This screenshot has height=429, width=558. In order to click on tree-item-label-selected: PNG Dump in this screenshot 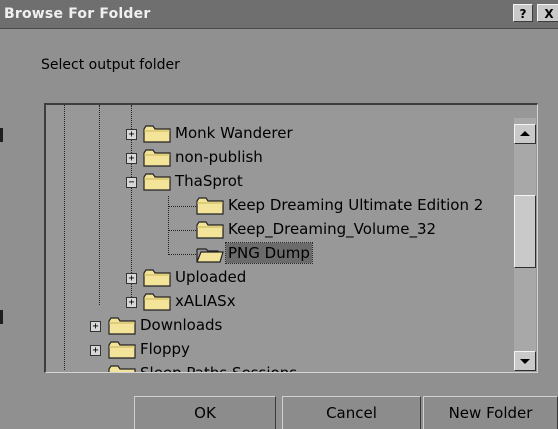, I will do `click(269, 253)`.